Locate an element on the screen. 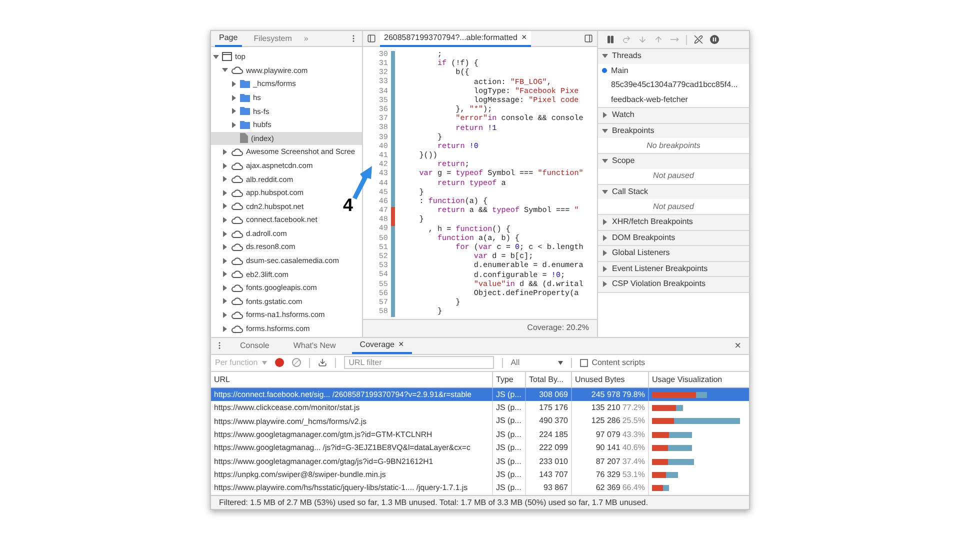 This screenshot has height=540, width=960. unused-bytes-value: 135 210 is located at coordinates (605, 408).